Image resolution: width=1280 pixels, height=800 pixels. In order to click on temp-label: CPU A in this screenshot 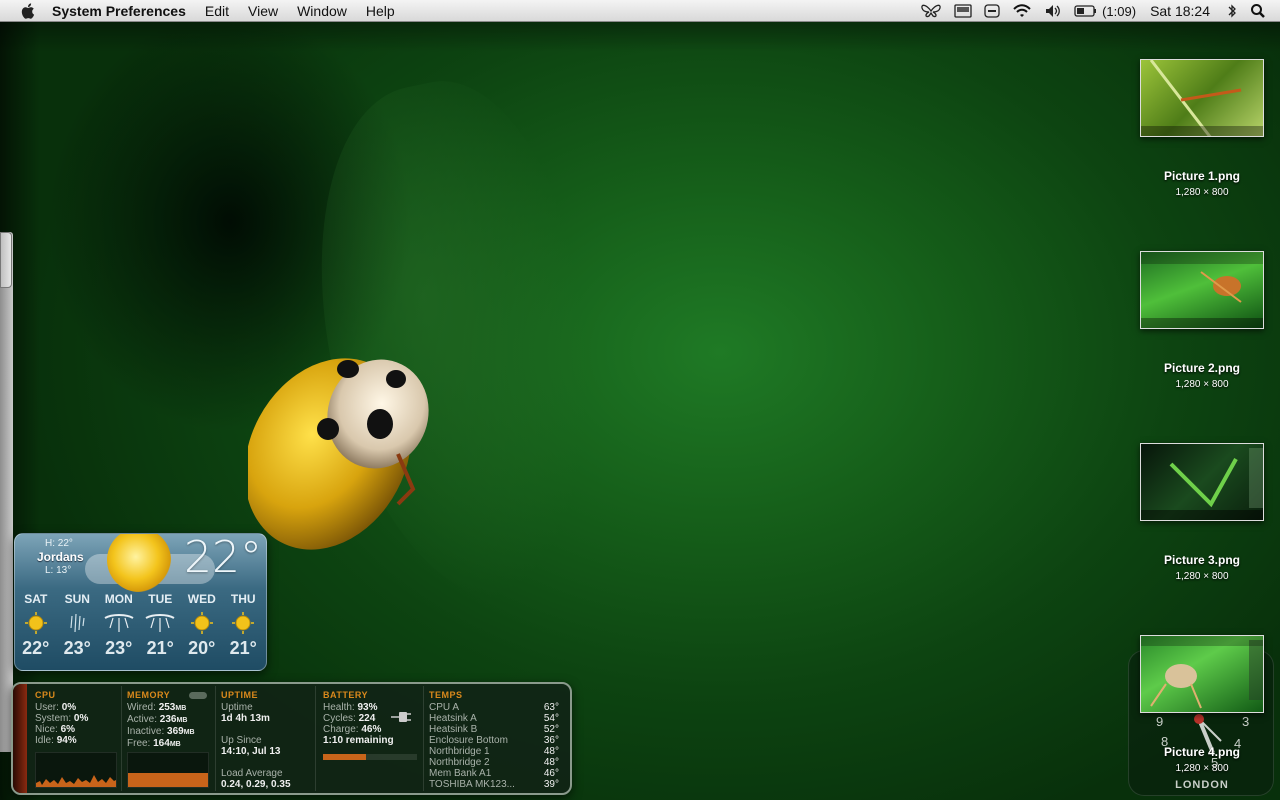, I will do `click(444, 707)`.